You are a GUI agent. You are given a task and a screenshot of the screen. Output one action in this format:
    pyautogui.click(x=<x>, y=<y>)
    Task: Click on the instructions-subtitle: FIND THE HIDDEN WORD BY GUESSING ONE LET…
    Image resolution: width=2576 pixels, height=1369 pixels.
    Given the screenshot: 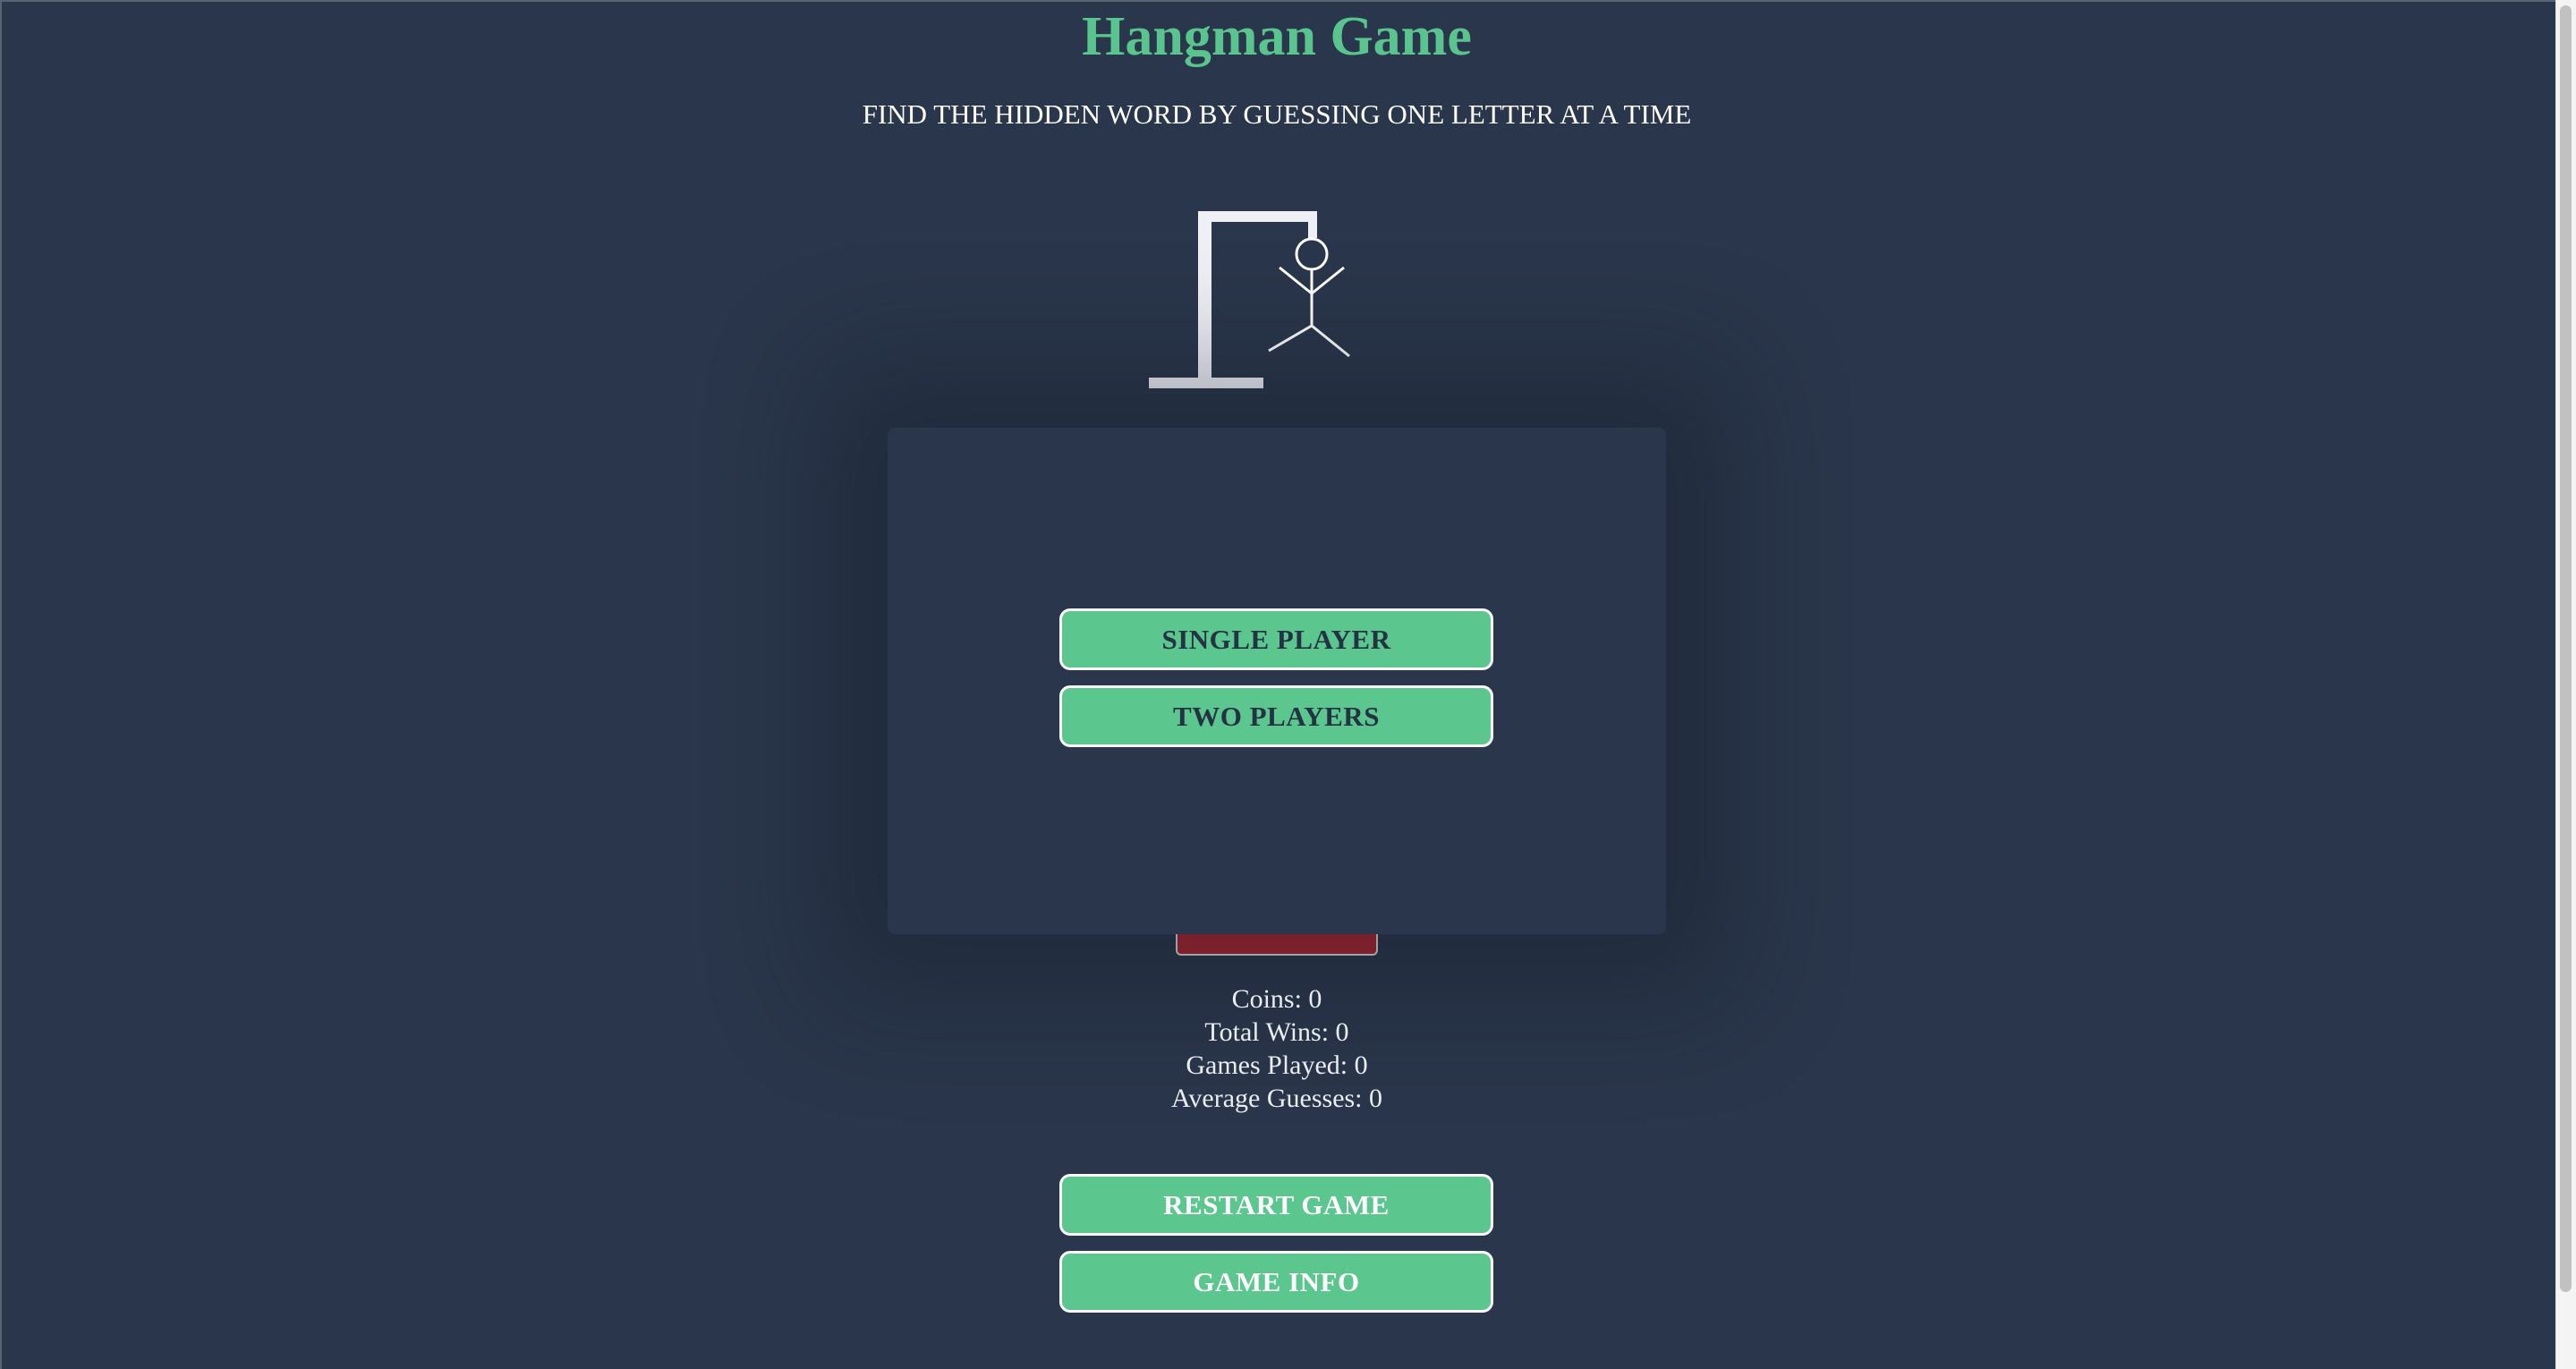 What is the action you would take?
    pyautogui.click(x=1277, y=114)
    